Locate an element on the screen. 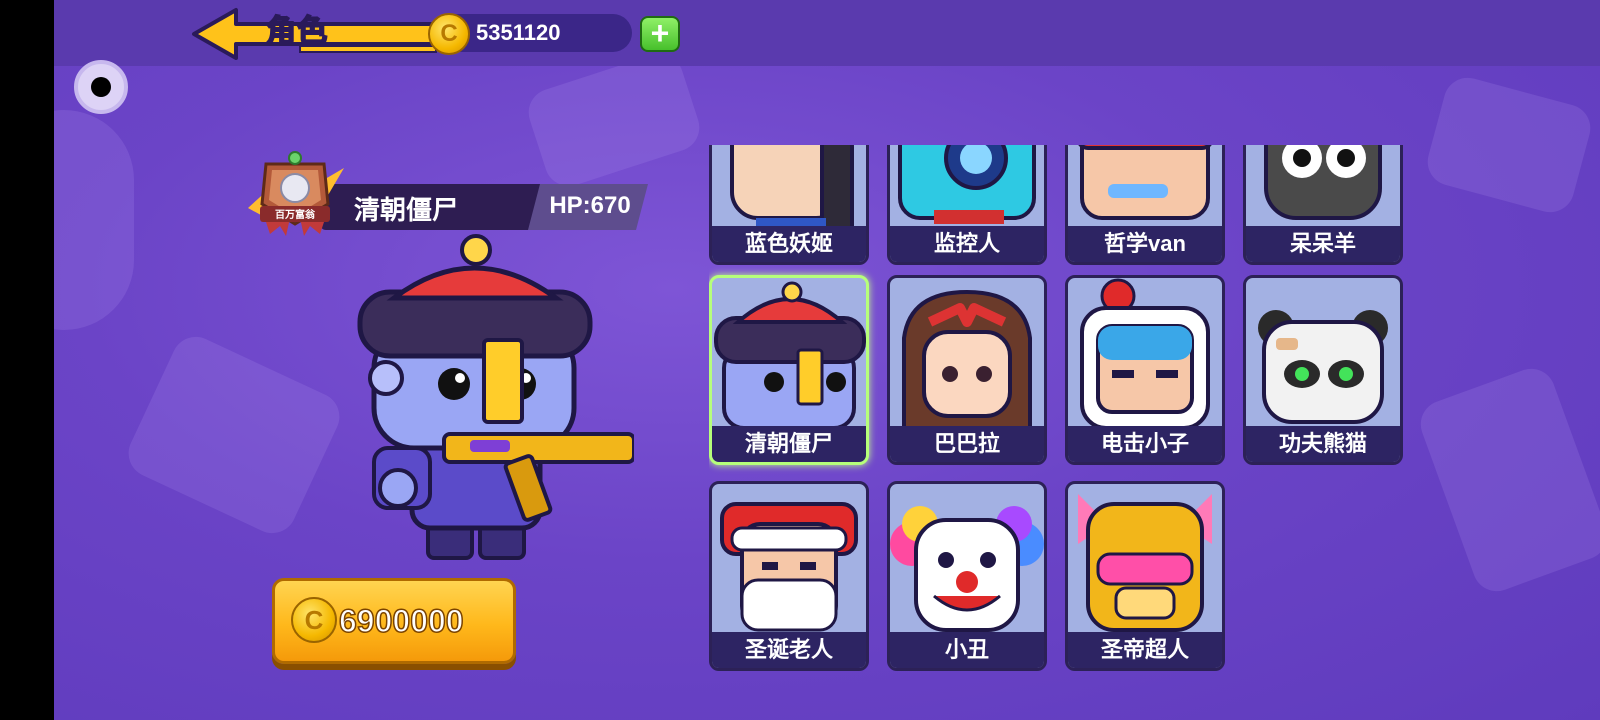  character-card: 小丑 is located at coordinates (967, 576).